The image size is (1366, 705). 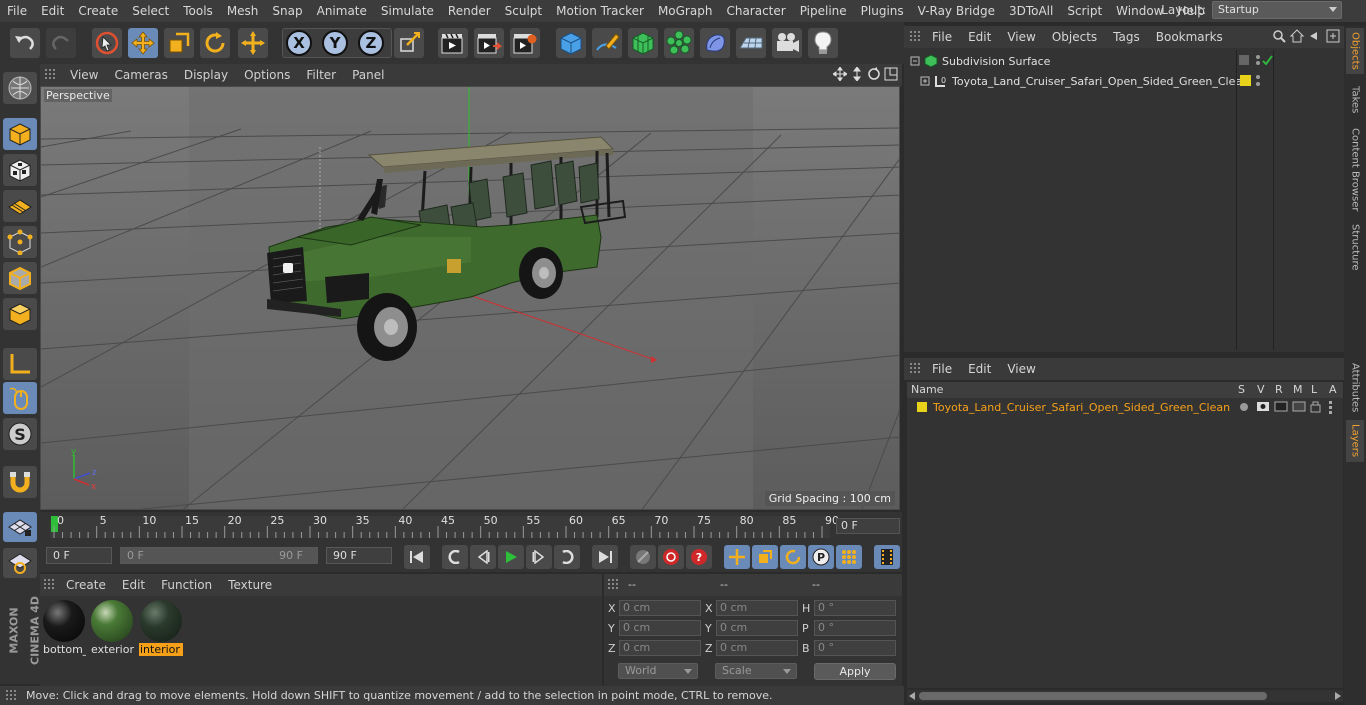 I want to click on render-settings-button, so click(x=525, y=43).